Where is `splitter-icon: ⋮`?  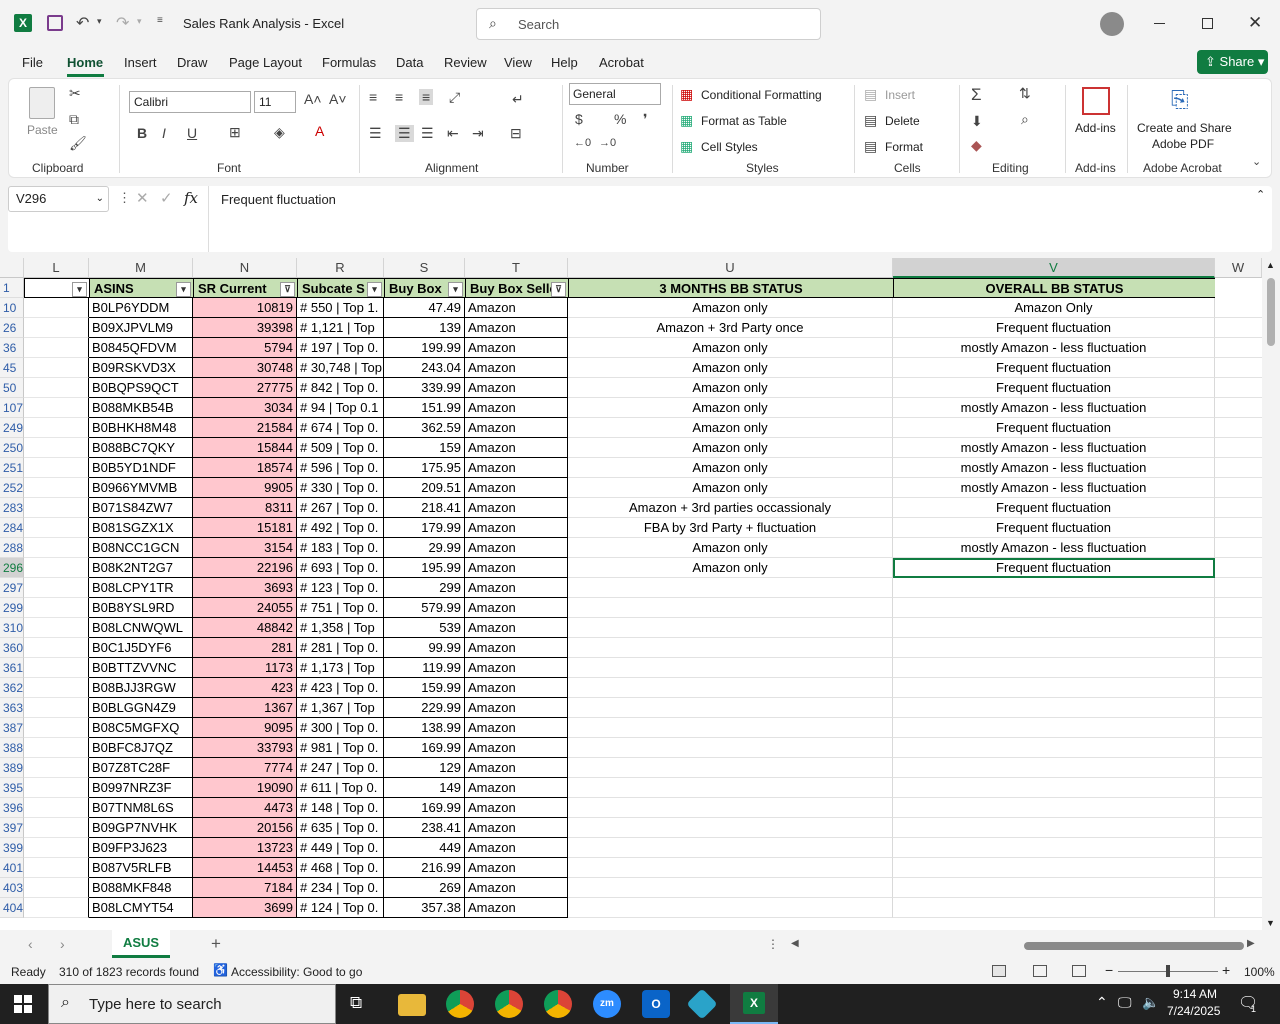 splitter-icon: ⋮ is located at coordinates (773, 944).